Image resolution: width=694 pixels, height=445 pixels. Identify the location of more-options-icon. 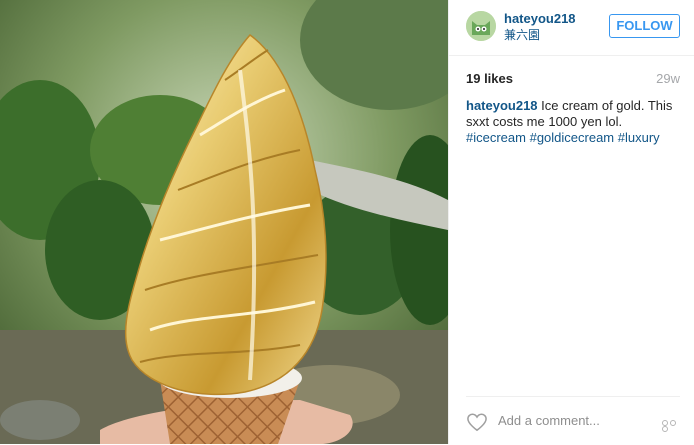
(671, 426).